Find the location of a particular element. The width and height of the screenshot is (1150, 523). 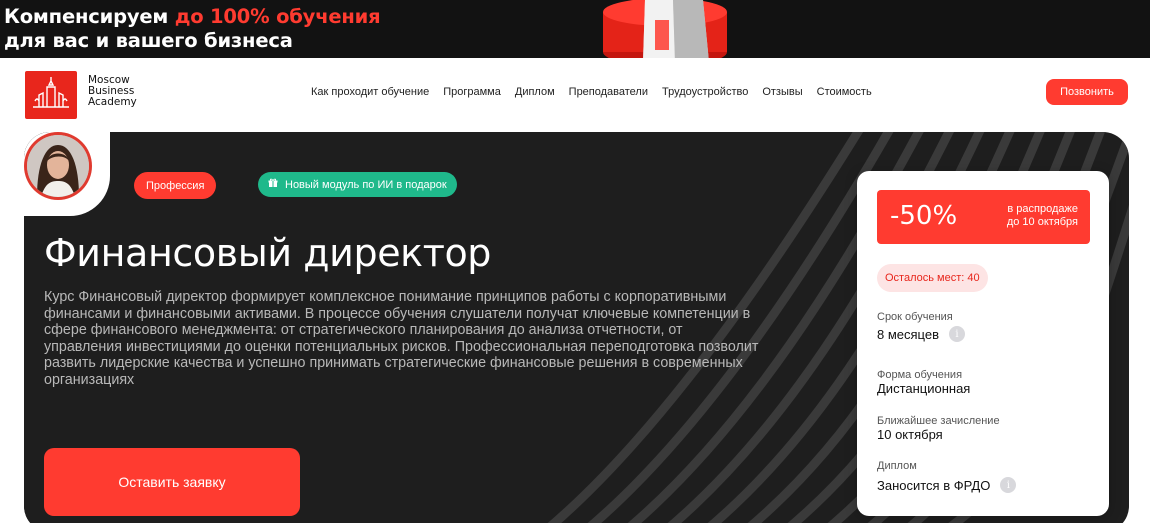

nav-diploma: Диплом is located at coordinates (535, 92).